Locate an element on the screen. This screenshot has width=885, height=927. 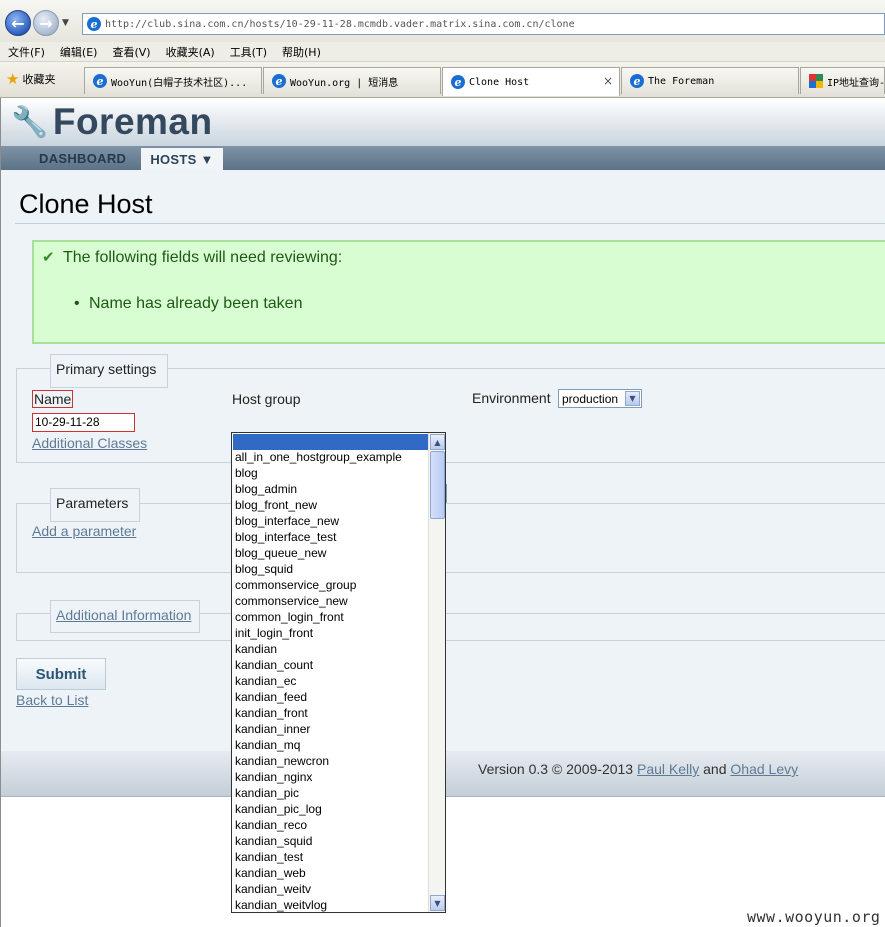
scroll-up-icon: ▲ is located at coordinates (437, 442).